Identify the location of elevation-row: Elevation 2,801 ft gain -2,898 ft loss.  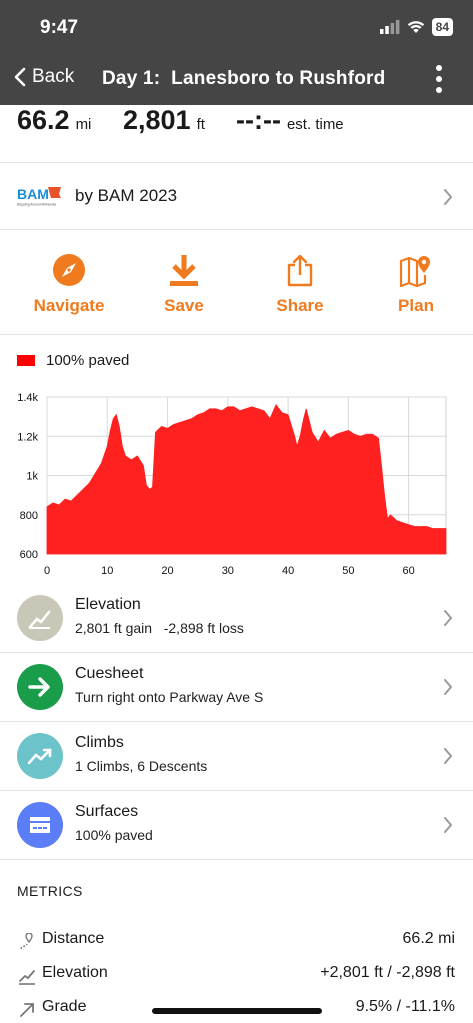
(236, 618).